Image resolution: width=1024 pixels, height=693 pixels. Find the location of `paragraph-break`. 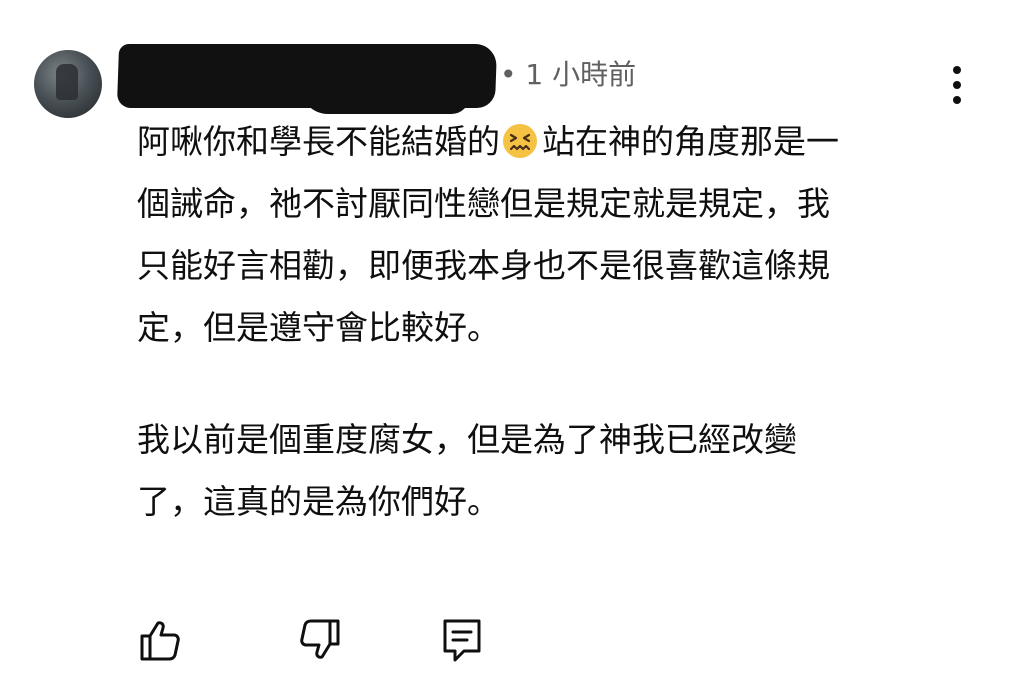

paragraph-break is located at coordinates (547, 389).